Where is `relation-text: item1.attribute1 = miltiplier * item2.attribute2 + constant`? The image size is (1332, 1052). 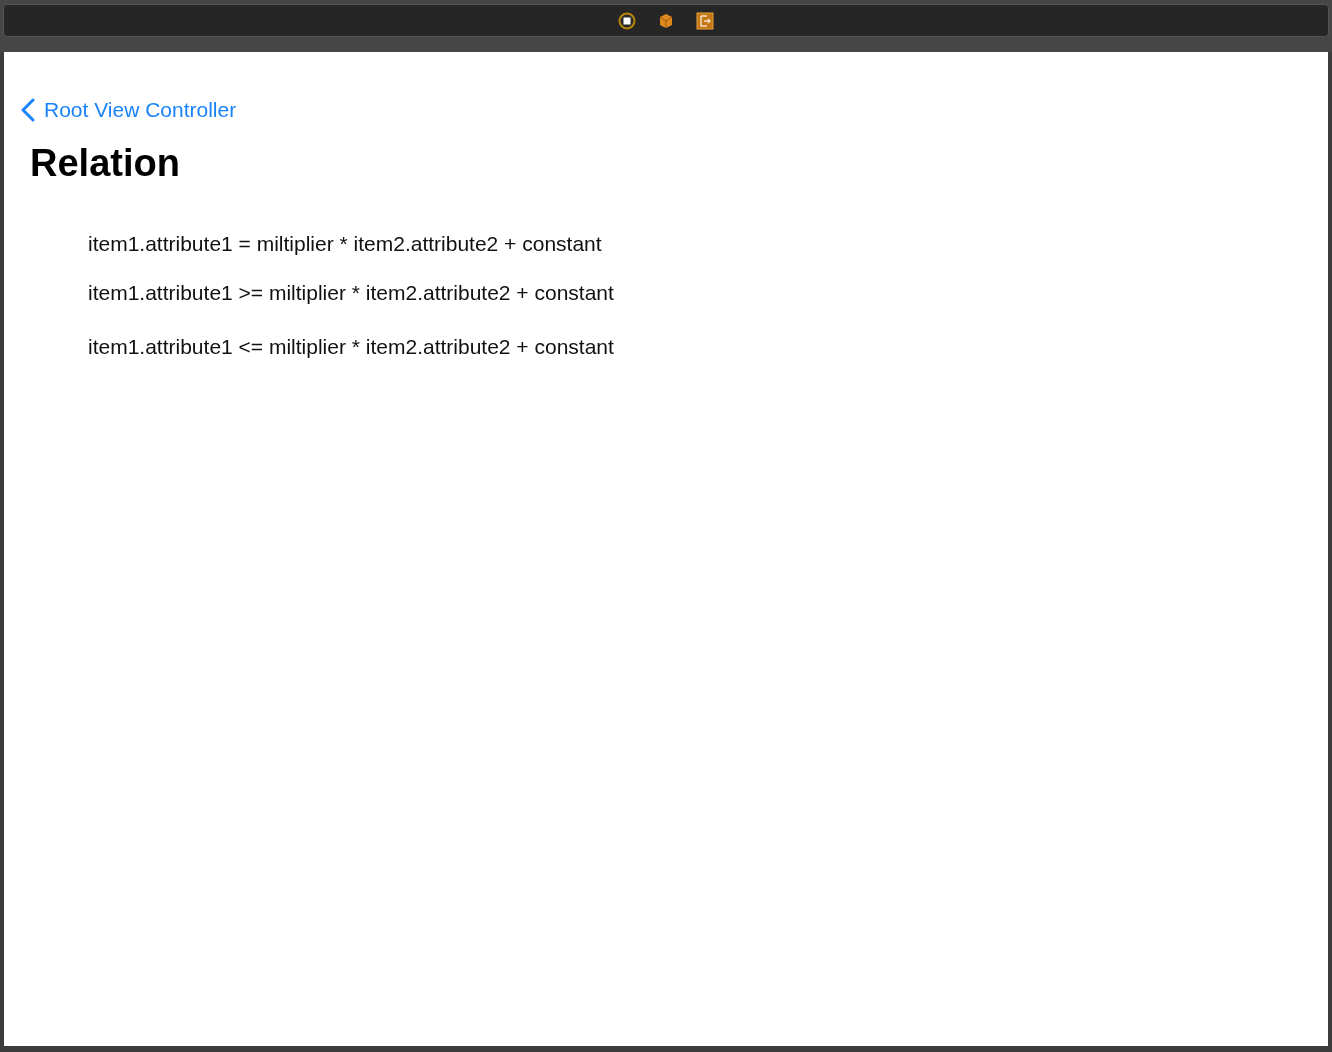
relation-text: item1.attribute1 = miltiplier * item2.attribute2 + constant is located at coordinates (345, 244).